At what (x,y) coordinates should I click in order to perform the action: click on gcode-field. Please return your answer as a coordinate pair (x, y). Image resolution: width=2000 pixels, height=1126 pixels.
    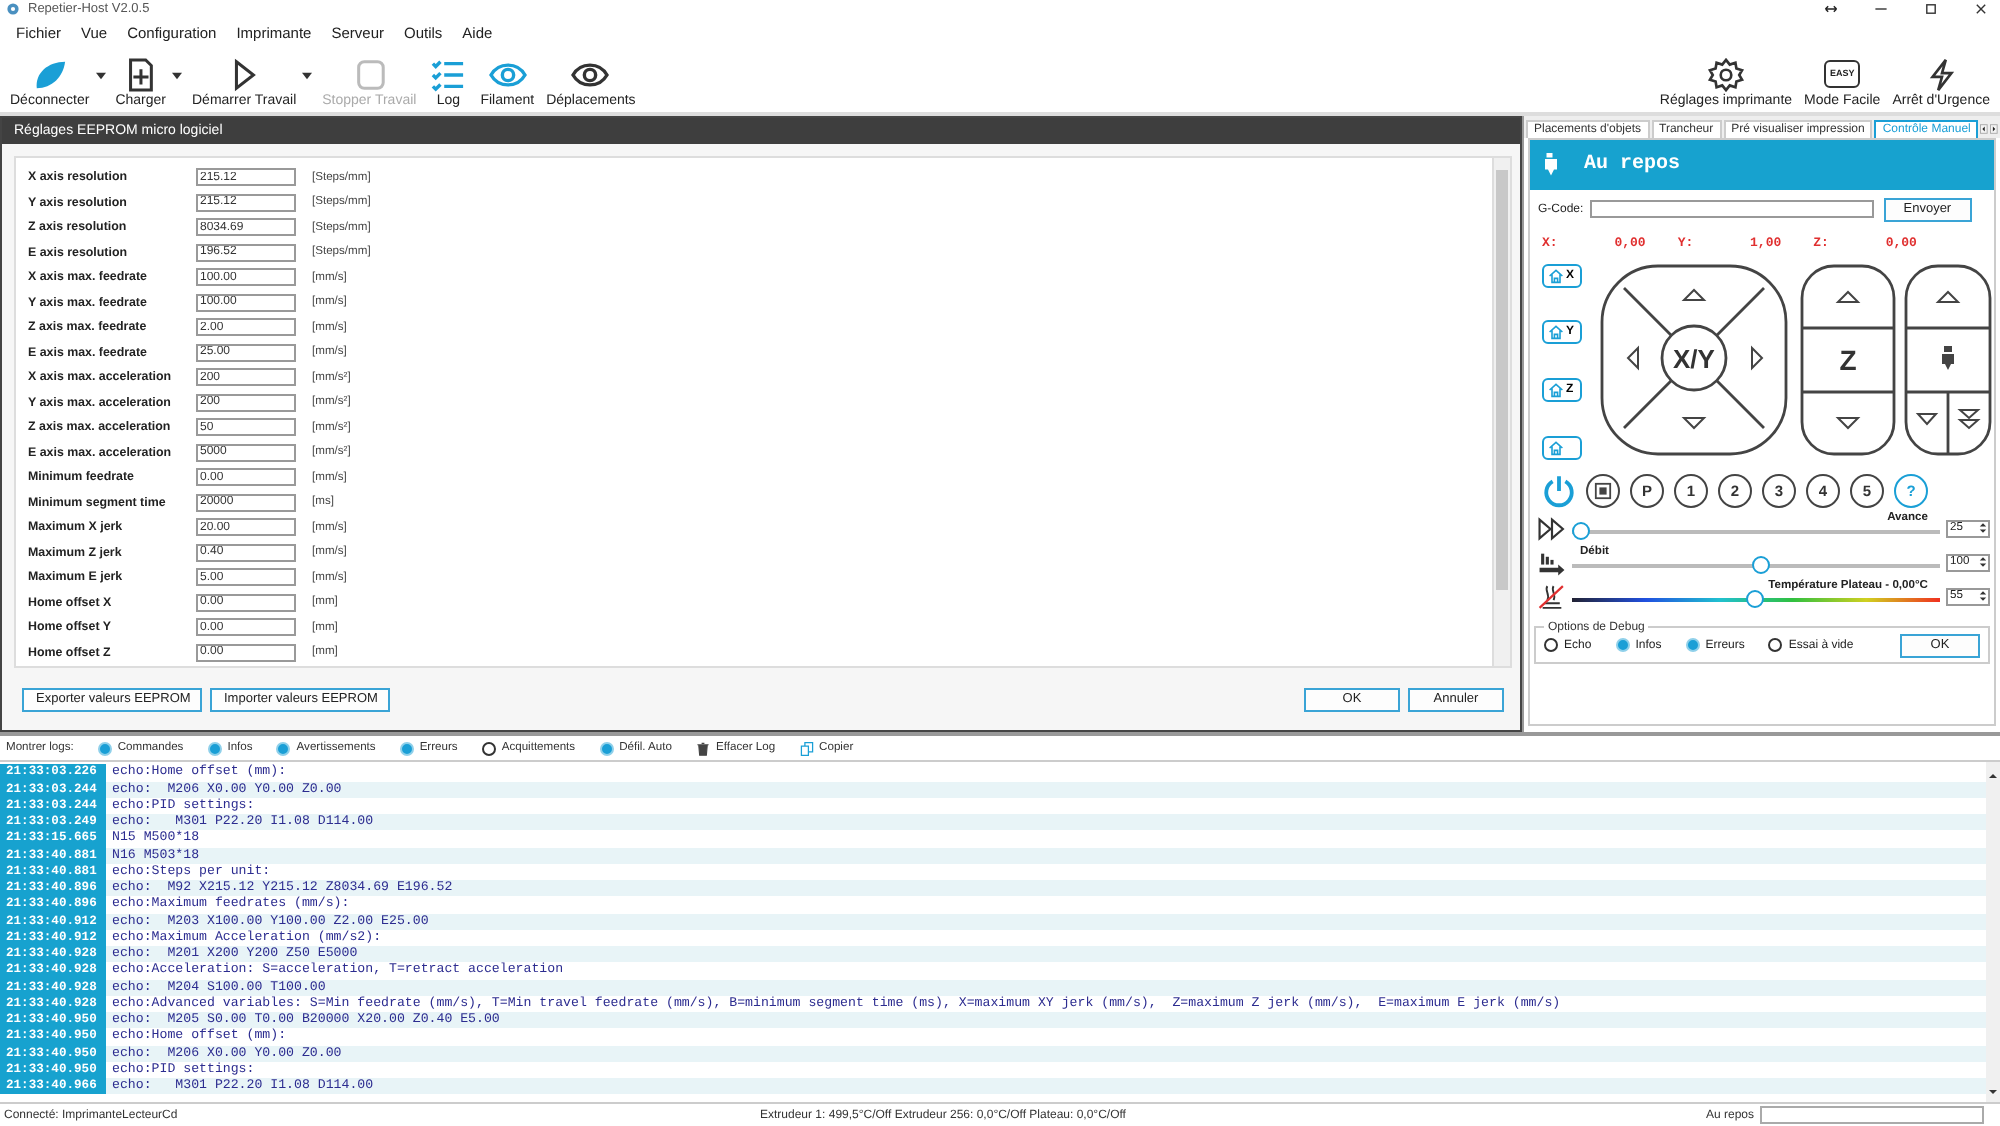
    Looking at the image, I should click on (1731, 209).